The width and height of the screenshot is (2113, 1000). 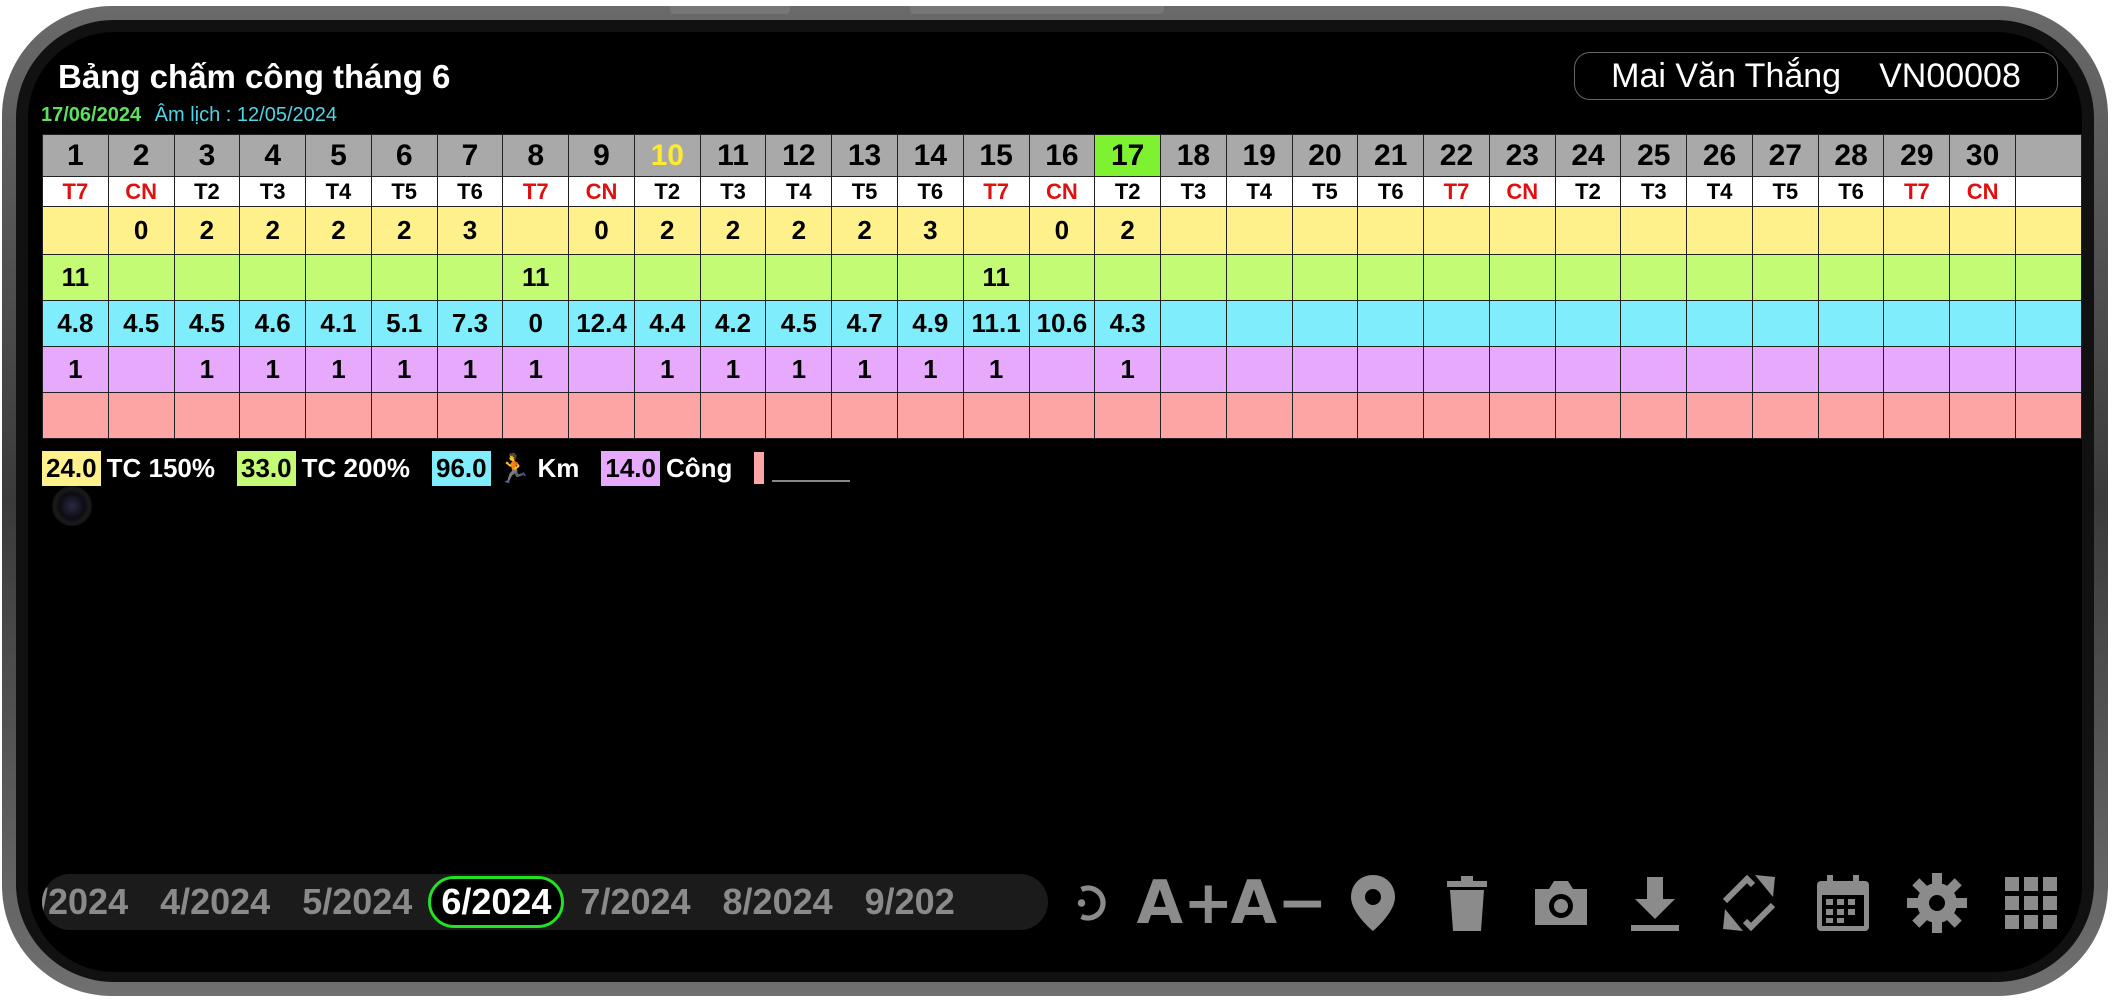 What do you see at coordinates (1843, 903) in the screenshot?
I see `calendar-icon` at bounding box center [1843, 903].